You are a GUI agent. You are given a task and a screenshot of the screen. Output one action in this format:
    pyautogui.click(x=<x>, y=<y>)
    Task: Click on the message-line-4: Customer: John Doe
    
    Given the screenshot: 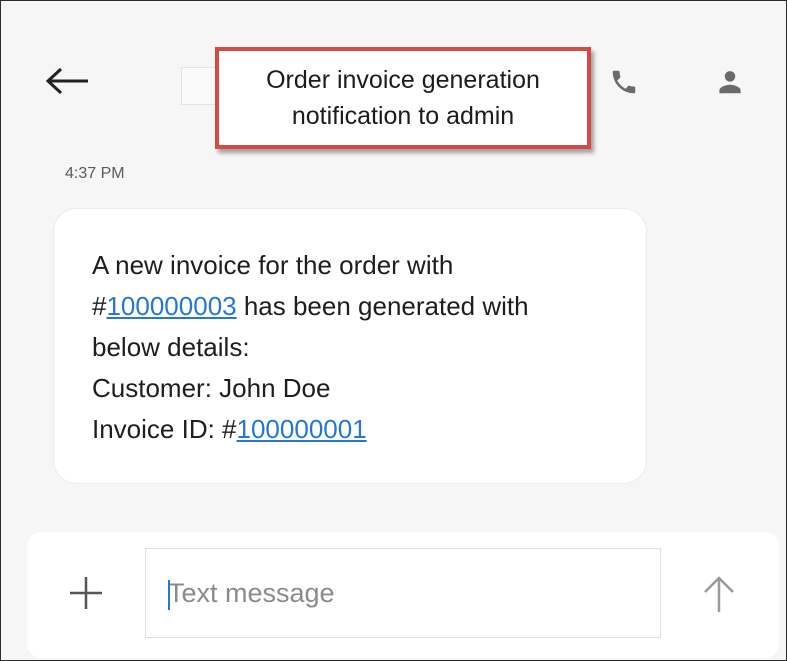 What is the action you would take?
    pyautogui.click(x=211, y=388)
    